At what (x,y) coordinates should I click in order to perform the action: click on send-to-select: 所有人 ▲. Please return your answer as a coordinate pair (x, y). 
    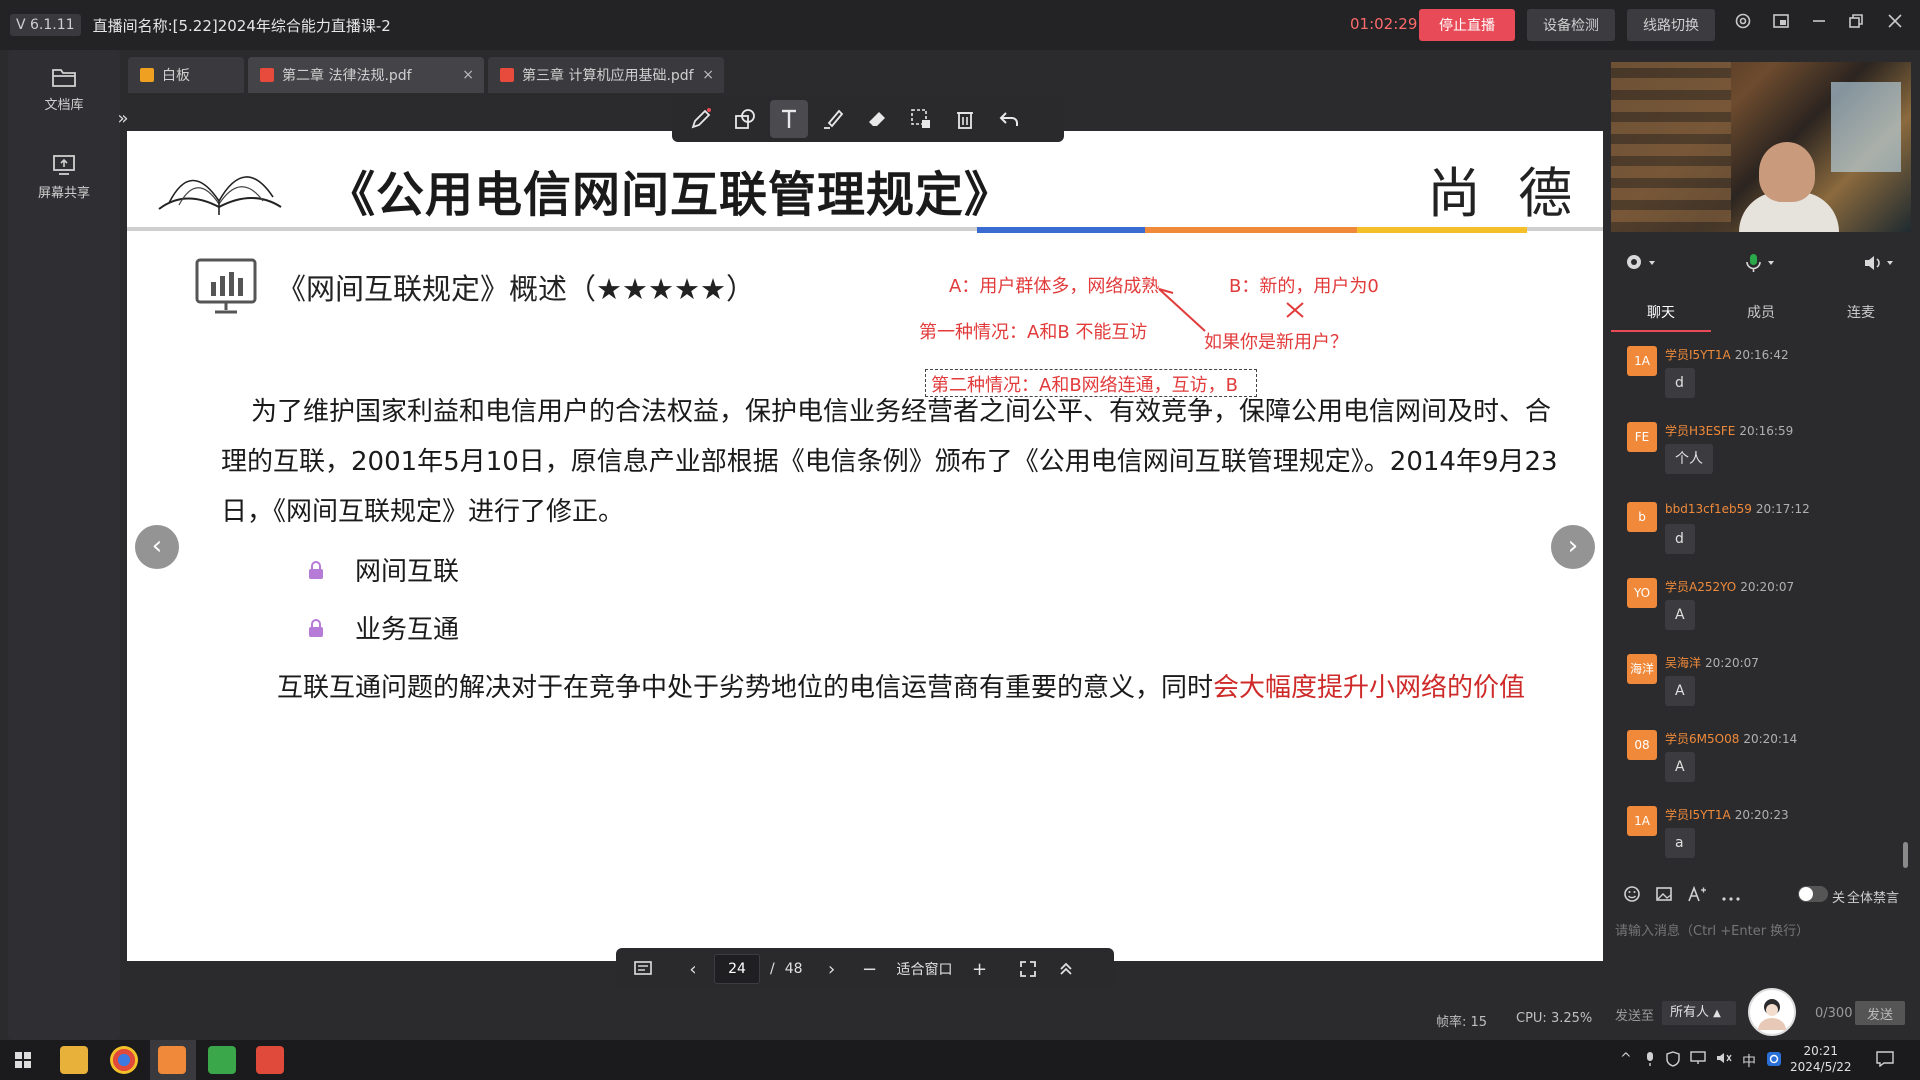
    Looking at the image, I should click on (1699, 1013).